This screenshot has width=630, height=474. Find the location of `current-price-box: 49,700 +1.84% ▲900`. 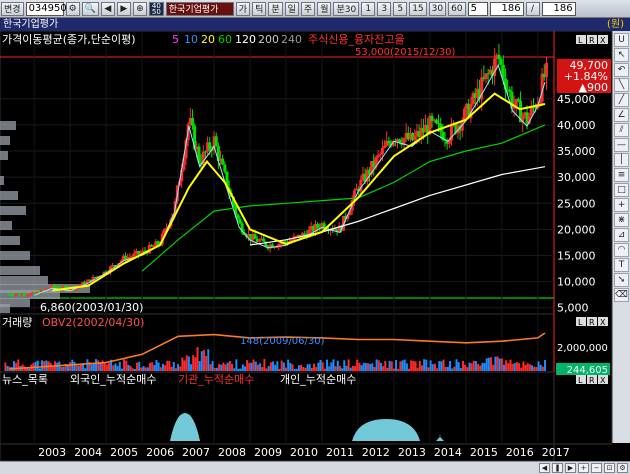

current-price-box: 49,700 +1.84% ▲900 is located at coordinates (584, 76).